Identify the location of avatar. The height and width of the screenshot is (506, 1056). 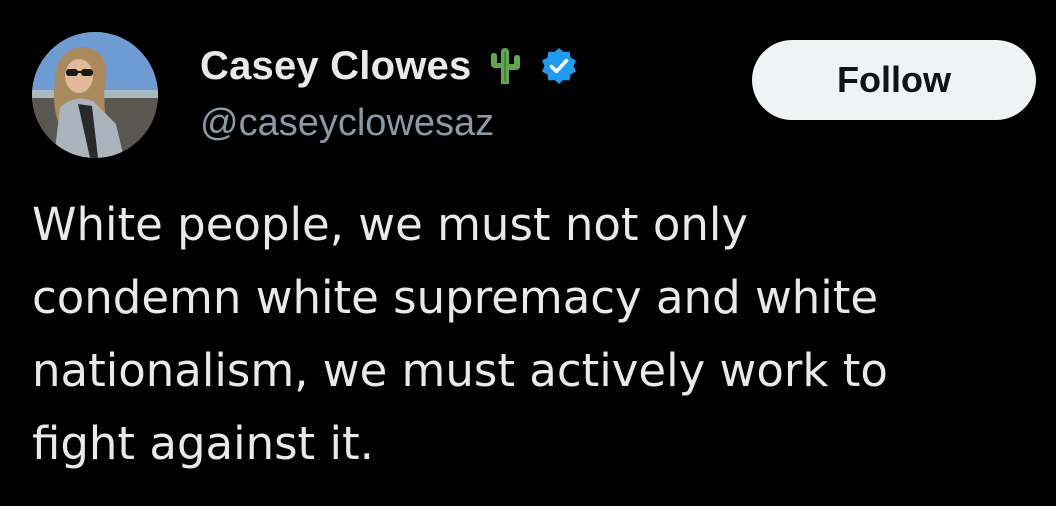
(95, 95).